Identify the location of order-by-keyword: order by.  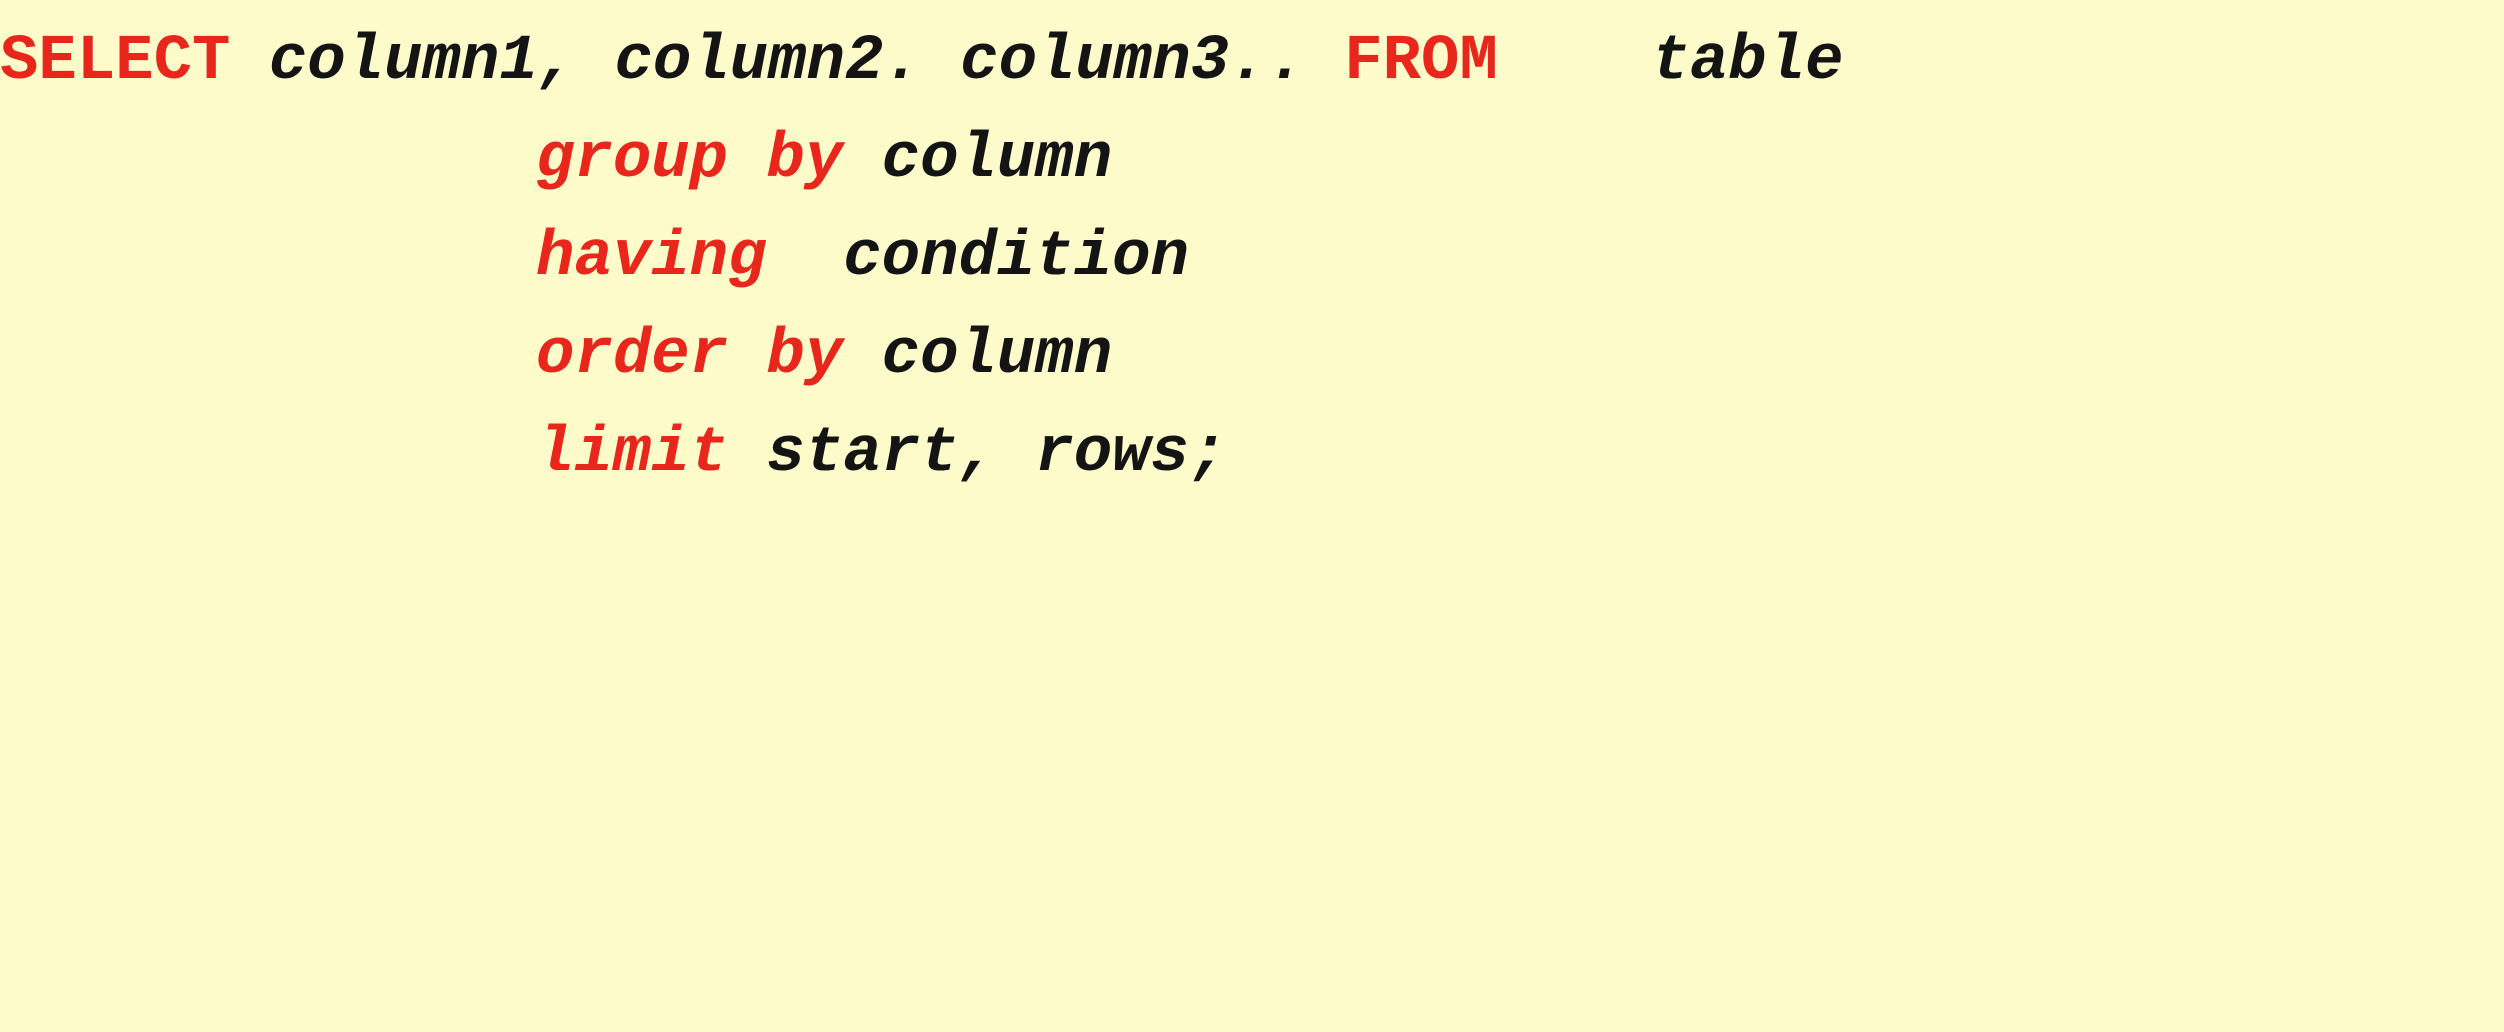
(690, 356).